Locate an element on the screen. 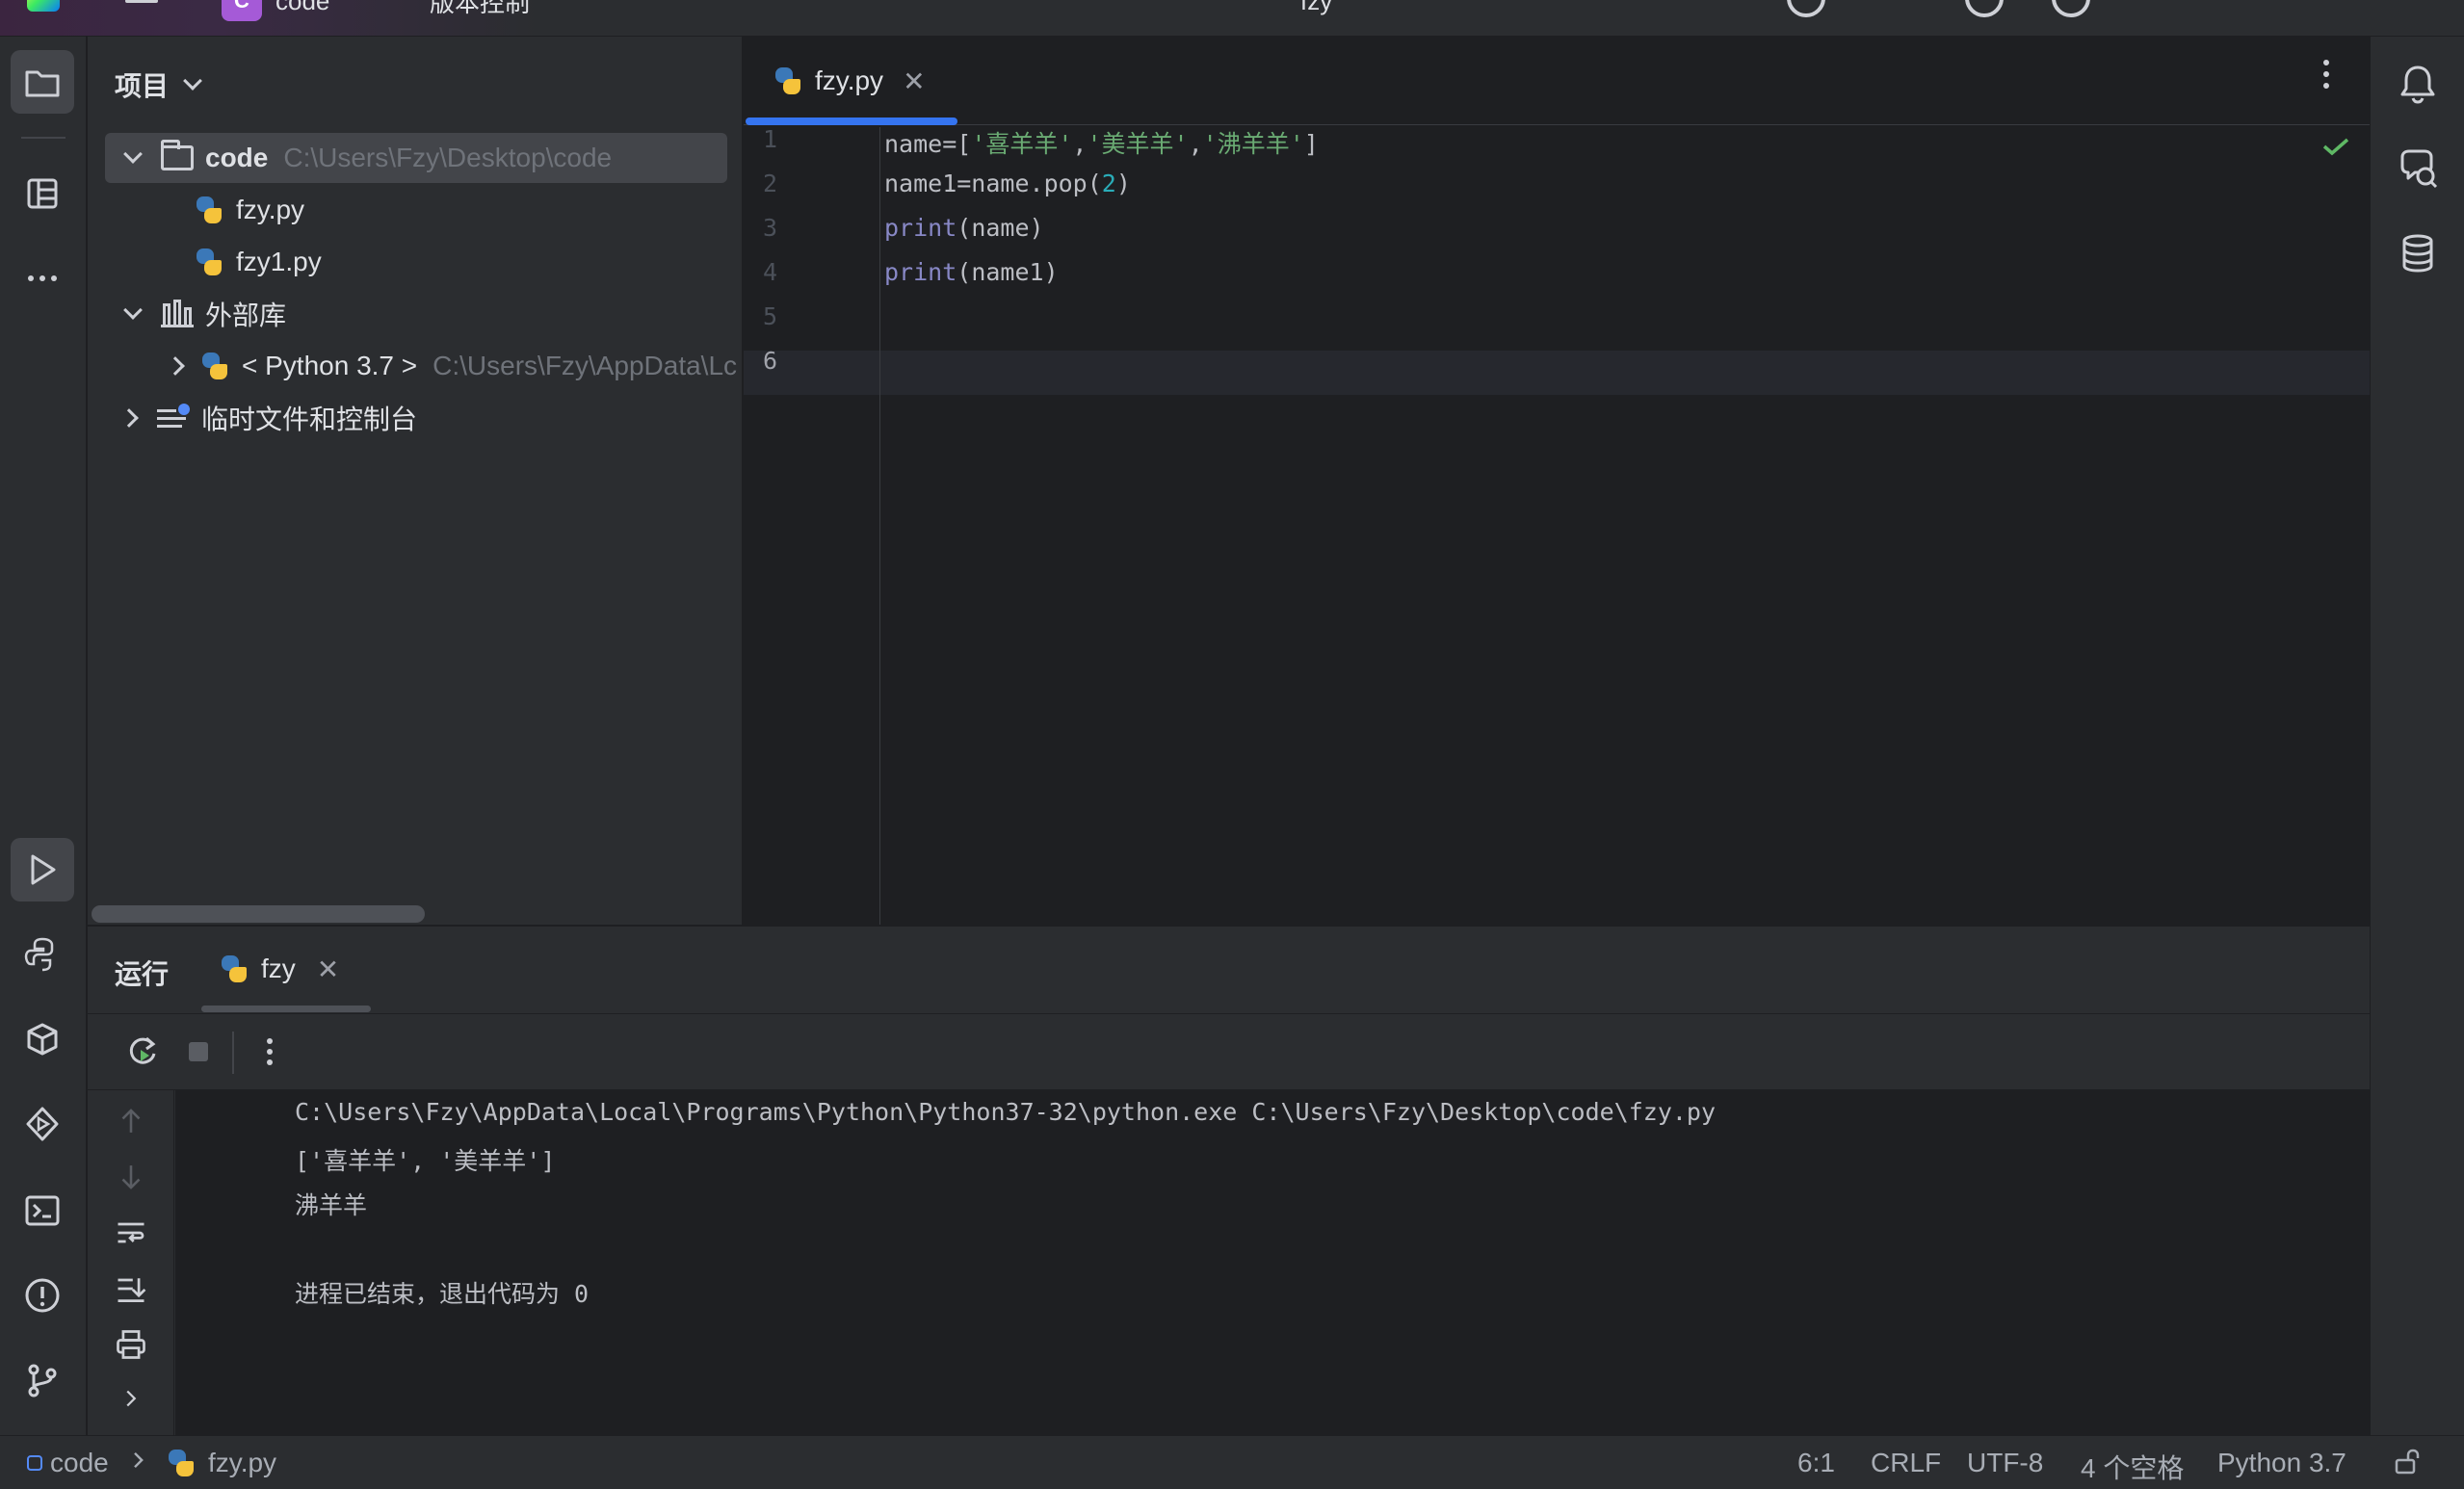 The image size is (2464, 1489). python-run-icon is located at coordinates (234, 968).